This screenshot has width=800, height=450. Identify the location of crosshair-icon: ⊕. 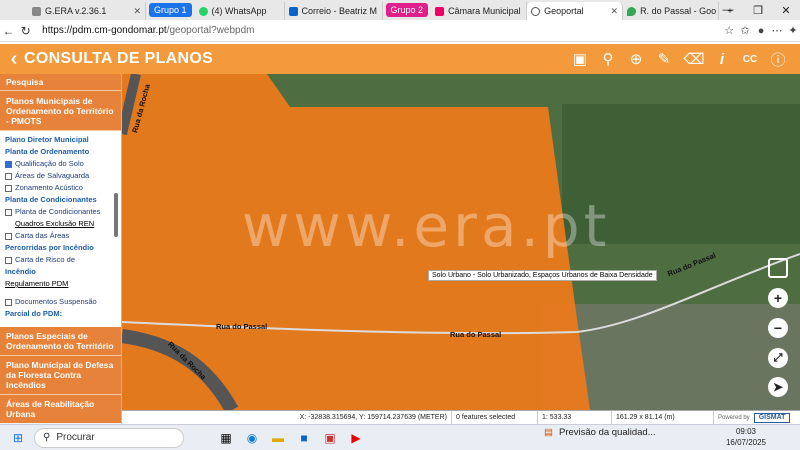
(636, 59).